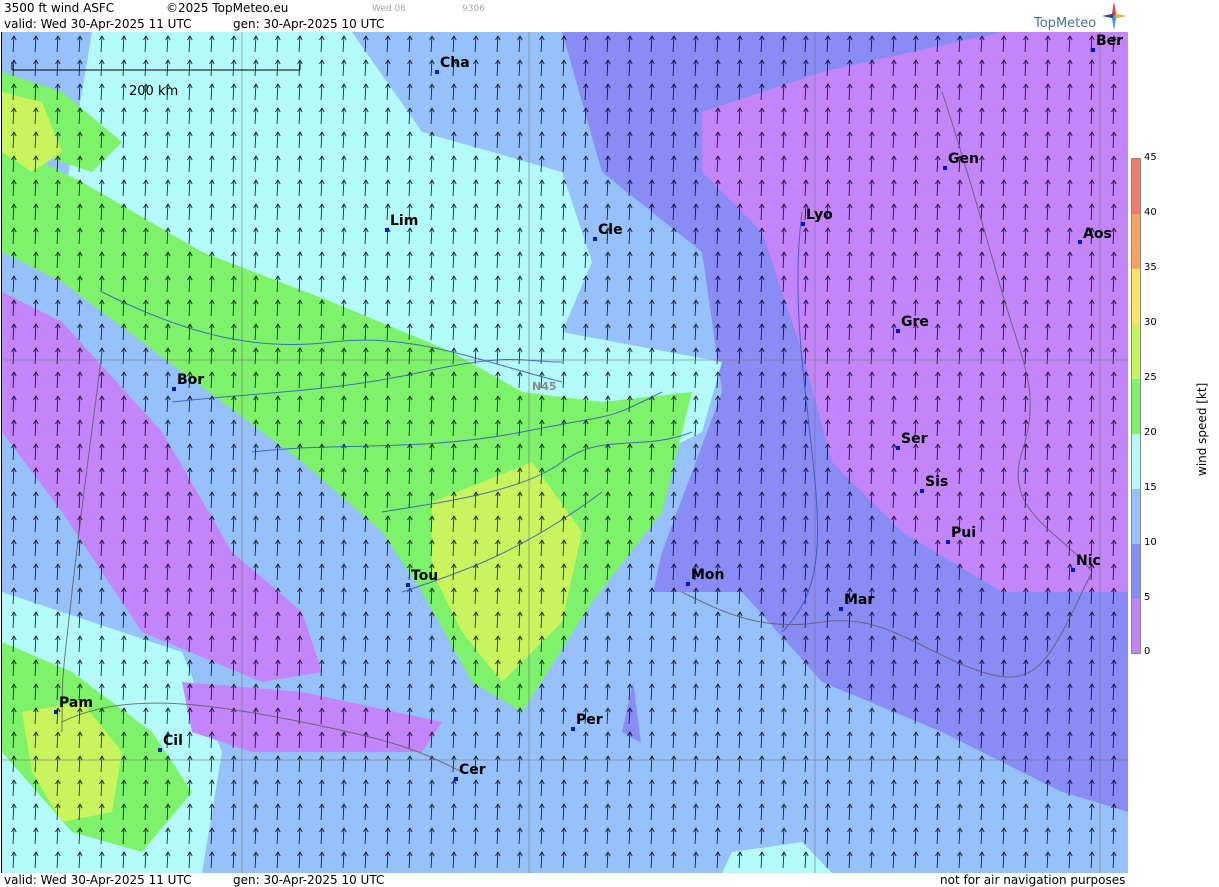 The width and height of the screenshot is (1219, 887). What do you see at coordinates (1136, 406) in the screenshot?
I see `color-bar` at bounding box center [1136, 406].